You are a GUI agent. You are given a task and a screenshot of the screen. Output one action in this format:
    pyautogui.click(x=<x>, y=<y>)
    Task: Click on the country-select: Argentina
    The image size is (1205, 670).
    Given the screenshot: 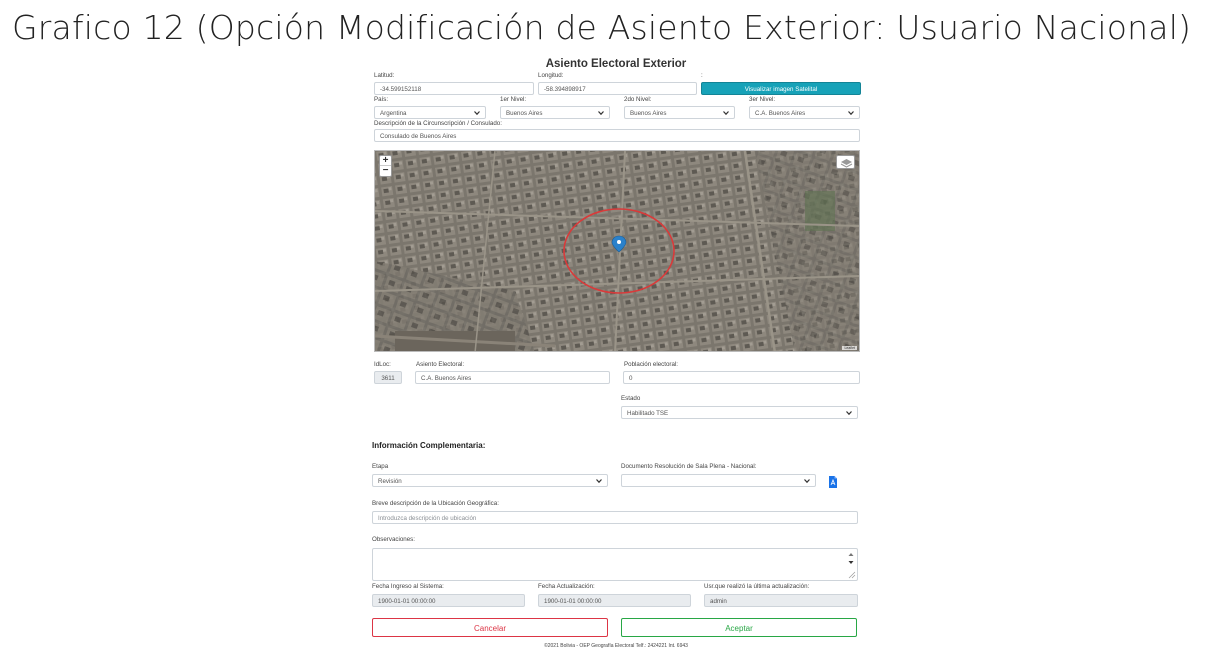 What is the action you would take?
    pyautogui.click(x=430, y=112)
    